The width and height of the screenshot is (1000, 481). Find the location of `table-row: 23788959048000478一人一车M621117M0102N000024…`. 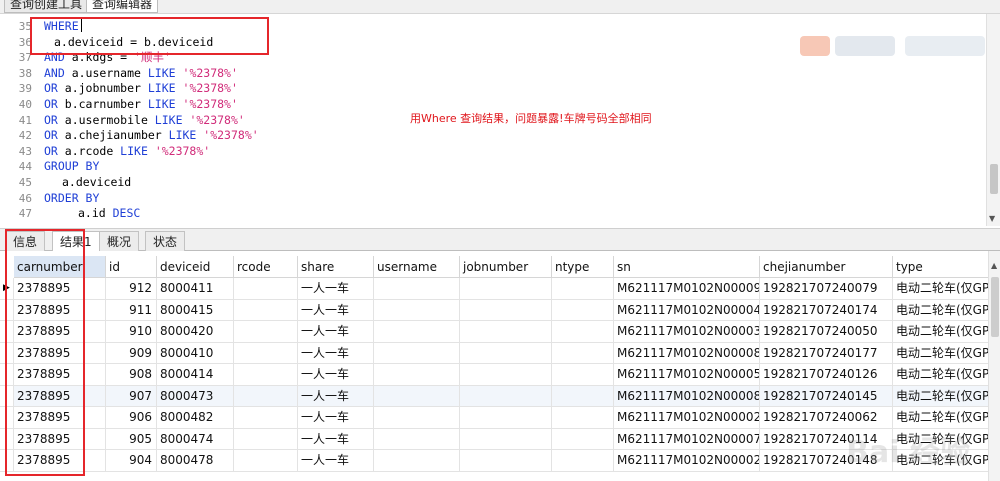

table-row: 23788959048000478一人一车M621117M0102N000024… is located at coordinates (494, 461).